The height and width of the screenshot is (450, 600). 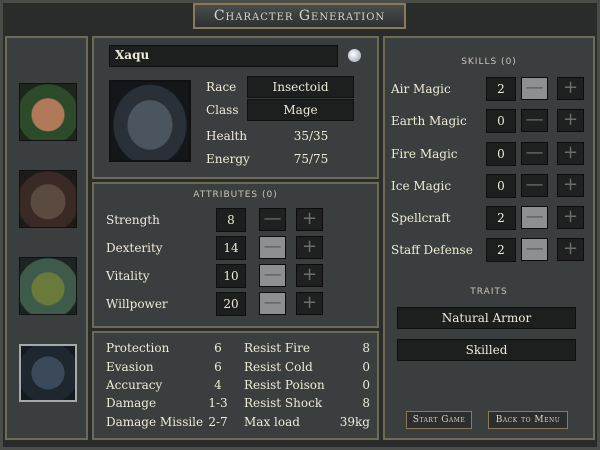 What do you see at coordinates (311, 136) in the screenshot?
I see `health-value: 35/35` at bounding box center [311, 136].